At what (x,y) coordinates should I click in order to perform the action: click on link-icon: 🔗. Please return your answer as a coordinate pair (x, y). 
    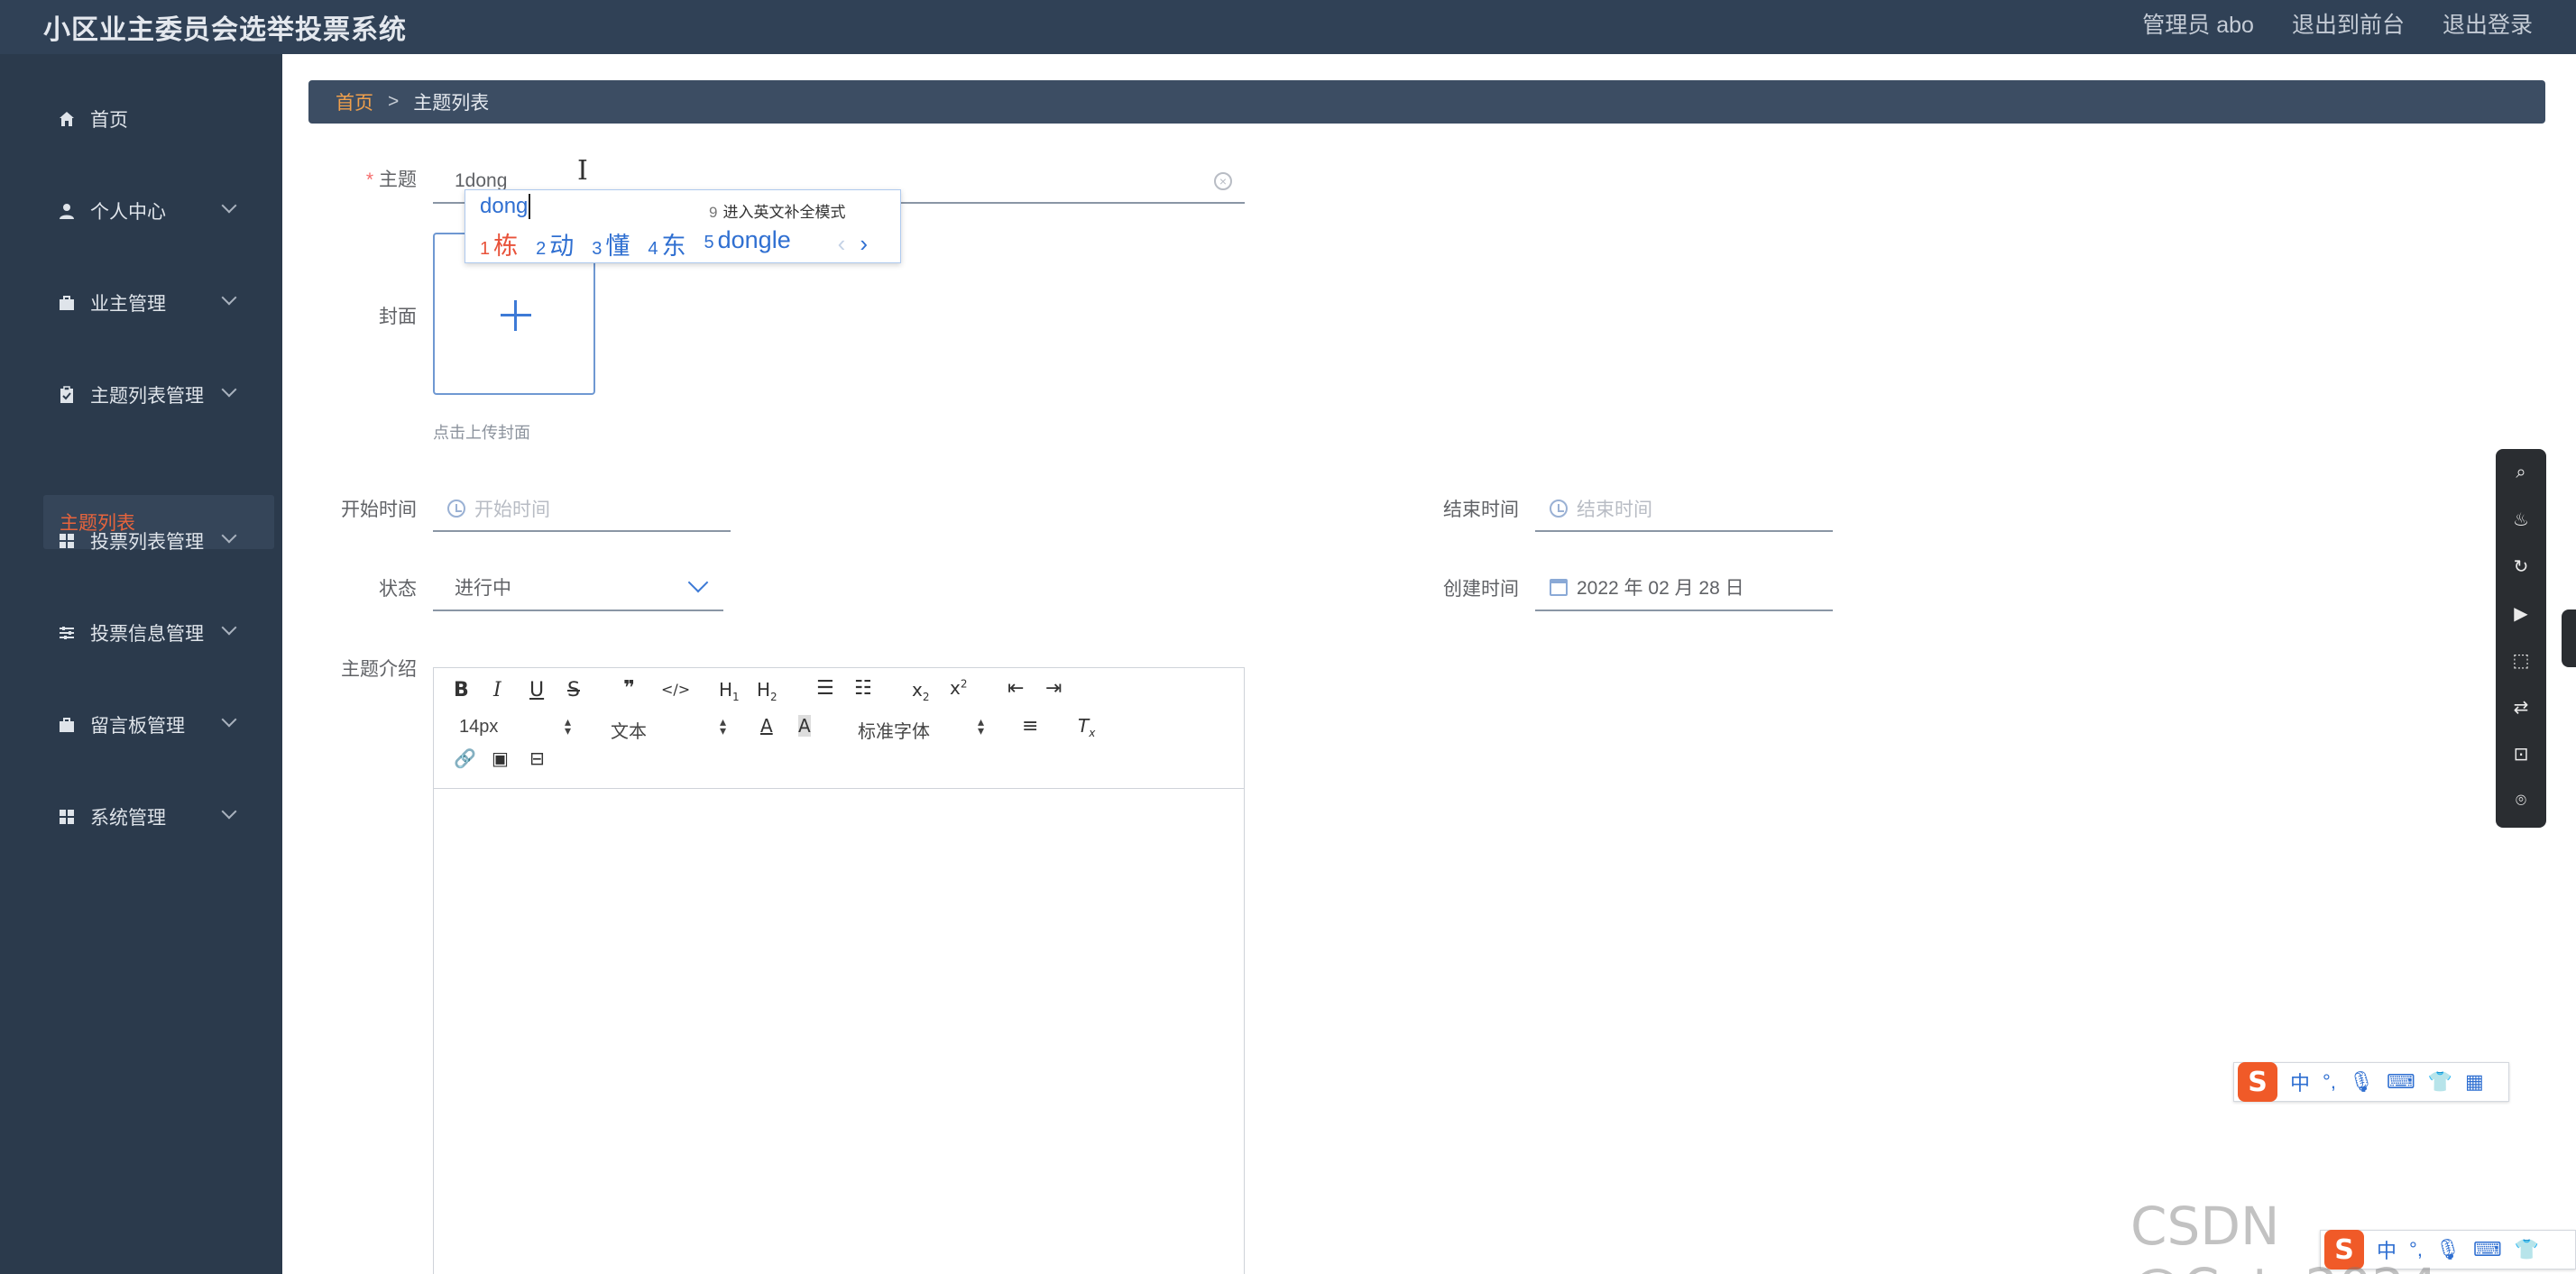
    Looking at the image, I should click on (465, 758).